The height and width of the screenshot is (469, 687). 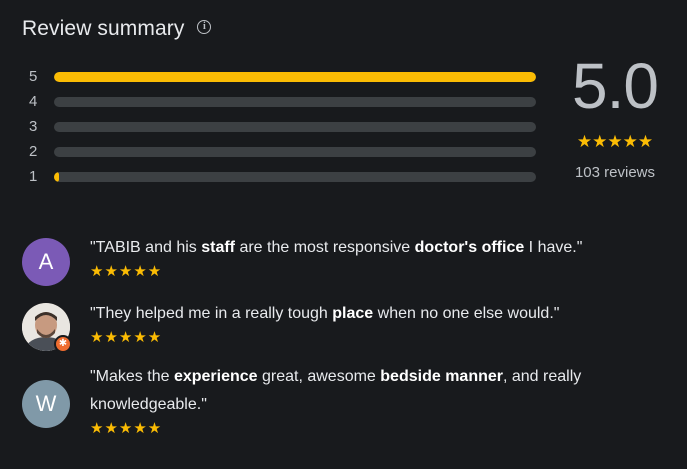 I want to click on page-title: Review summary, so click(x=103, y=28).